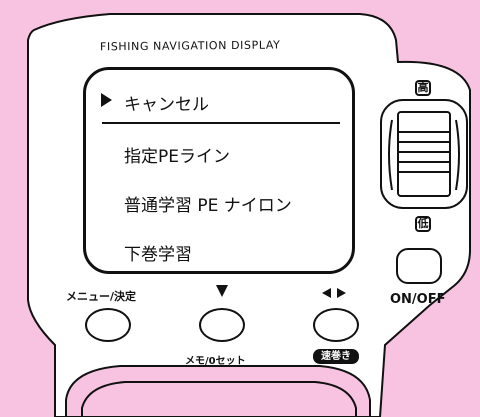 The height and width of the screenshot is (417, 480). I want to click on menu-item-label: 指定PEライン, so click(177, 157).